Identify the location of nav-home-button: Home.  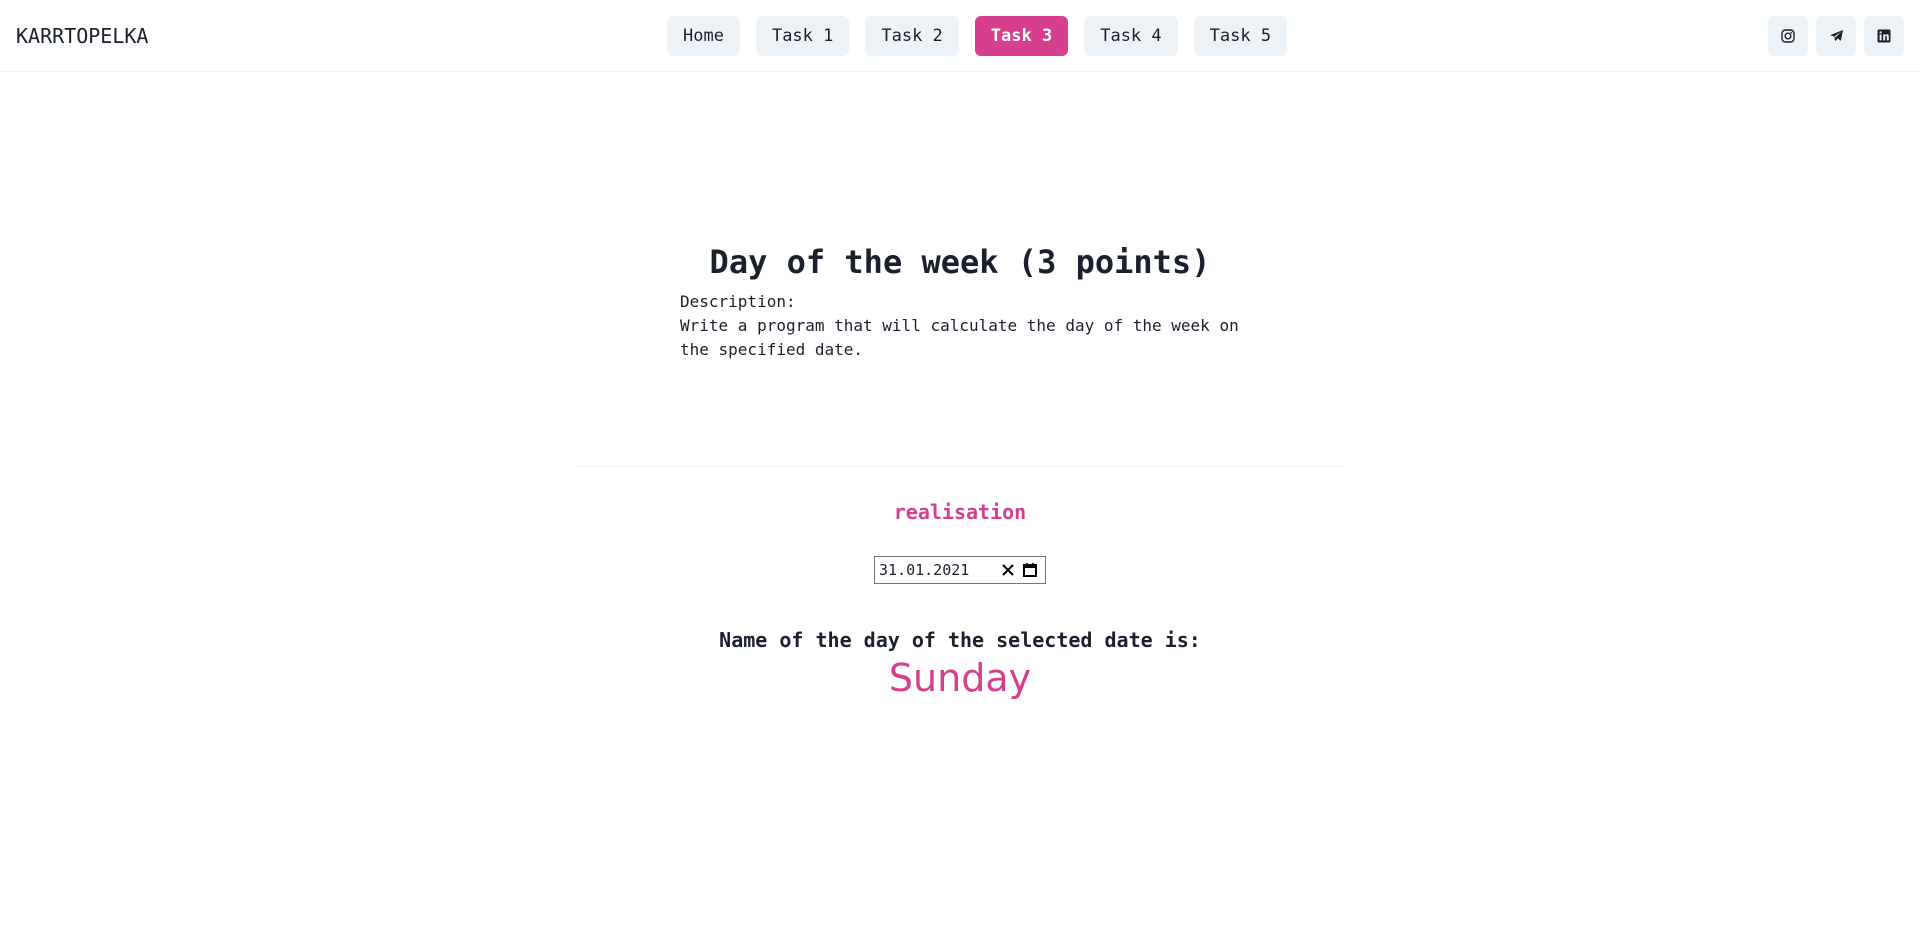
(703, 36).